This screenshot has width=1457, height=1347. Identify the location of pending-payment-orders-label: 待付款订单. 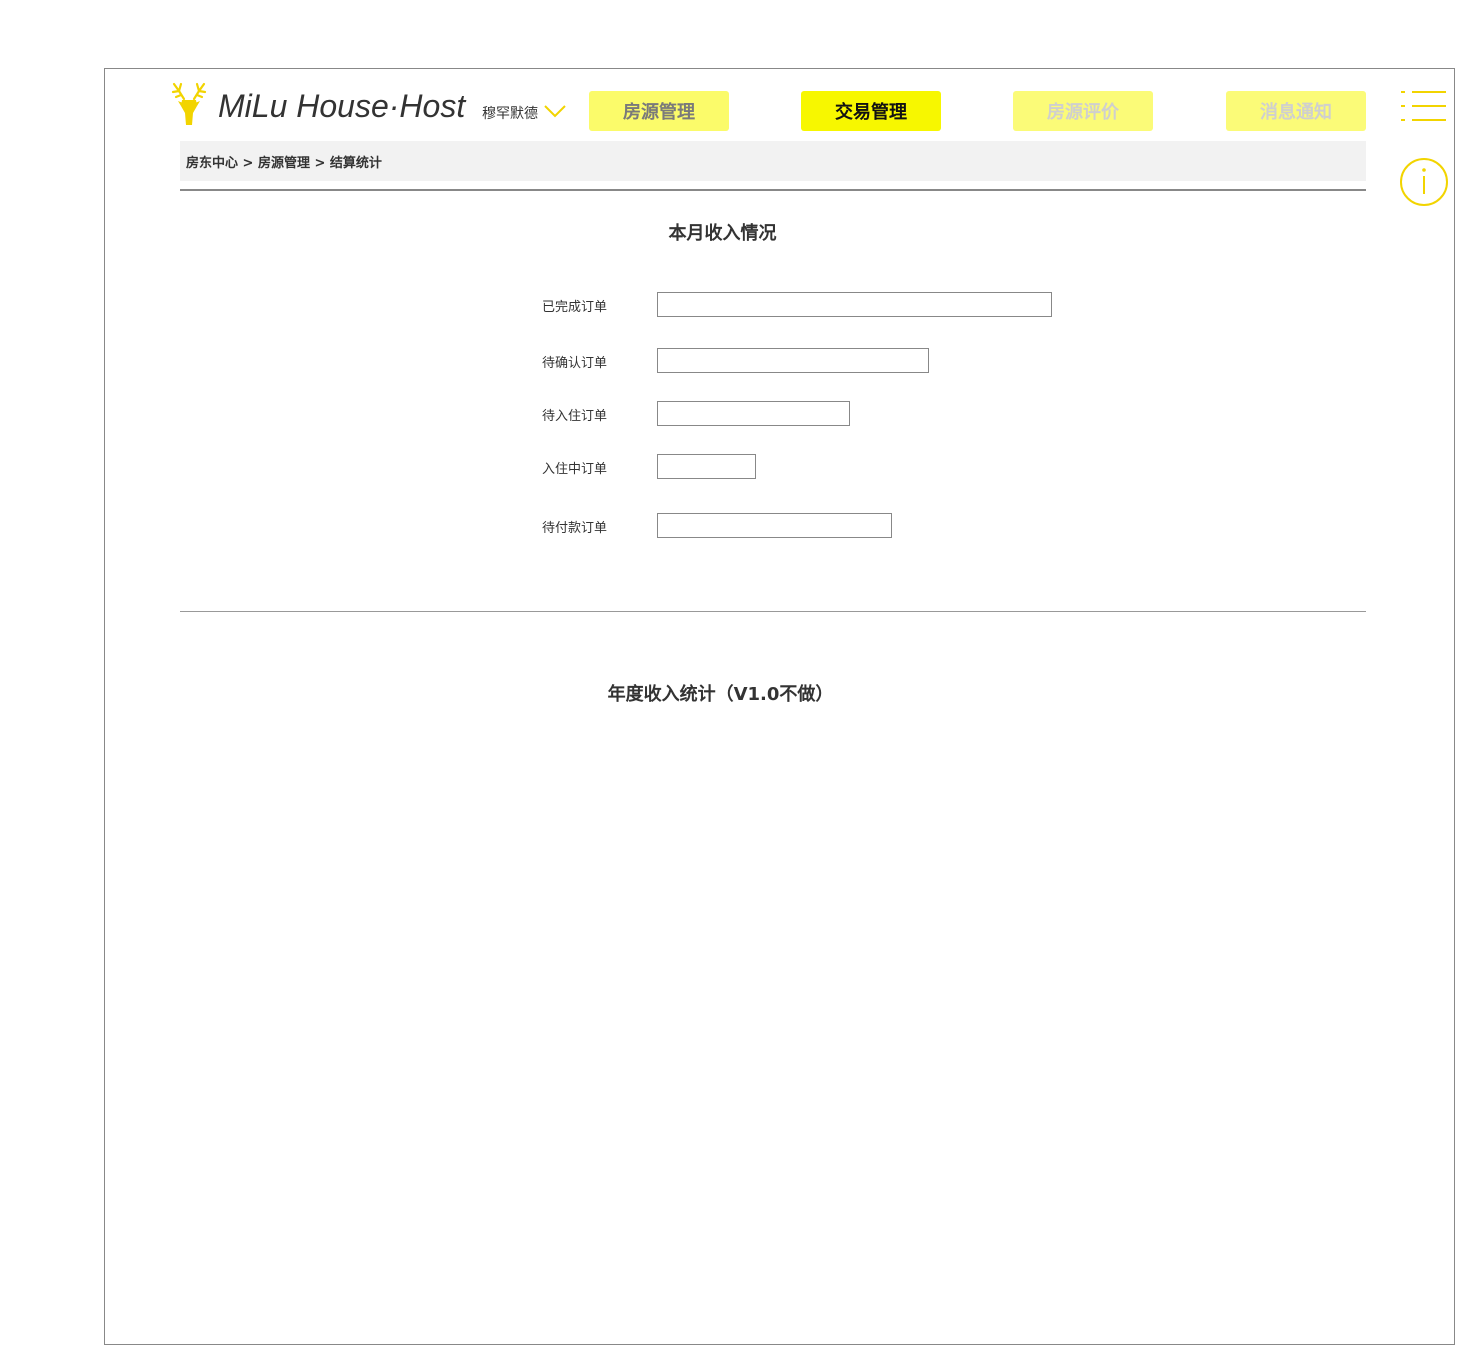
(575, 528).